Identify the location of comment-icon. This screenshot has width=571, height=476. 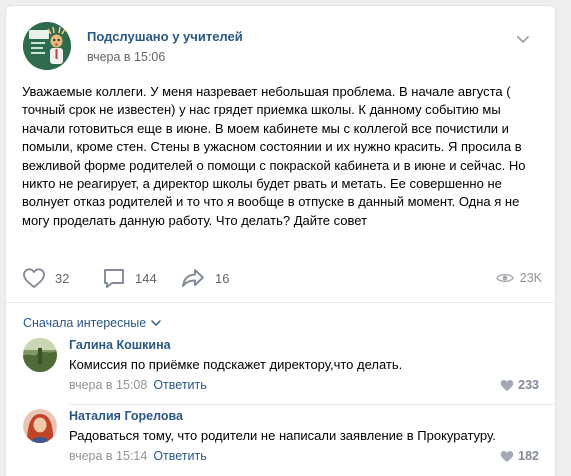
(114, 278).